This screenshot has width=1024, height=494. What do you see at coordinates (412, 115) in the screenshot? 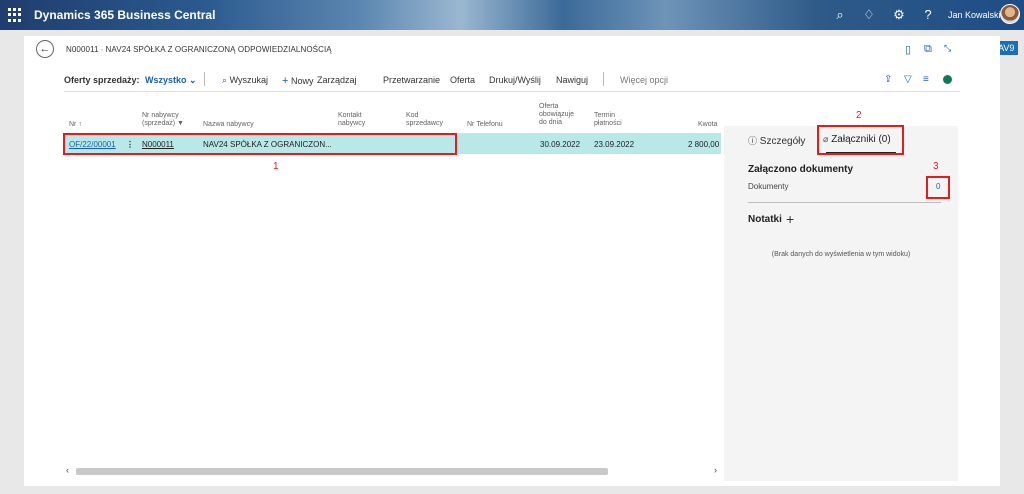
I see `col-header-salesperson-line1: Kod` at bounding box center [412, 115].